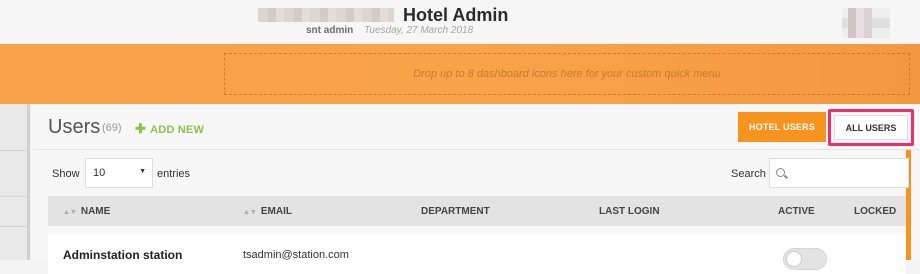 This screenshot has width=920, height=274. I want to click on add-new-label: ADD NEW, so click(177, 130).